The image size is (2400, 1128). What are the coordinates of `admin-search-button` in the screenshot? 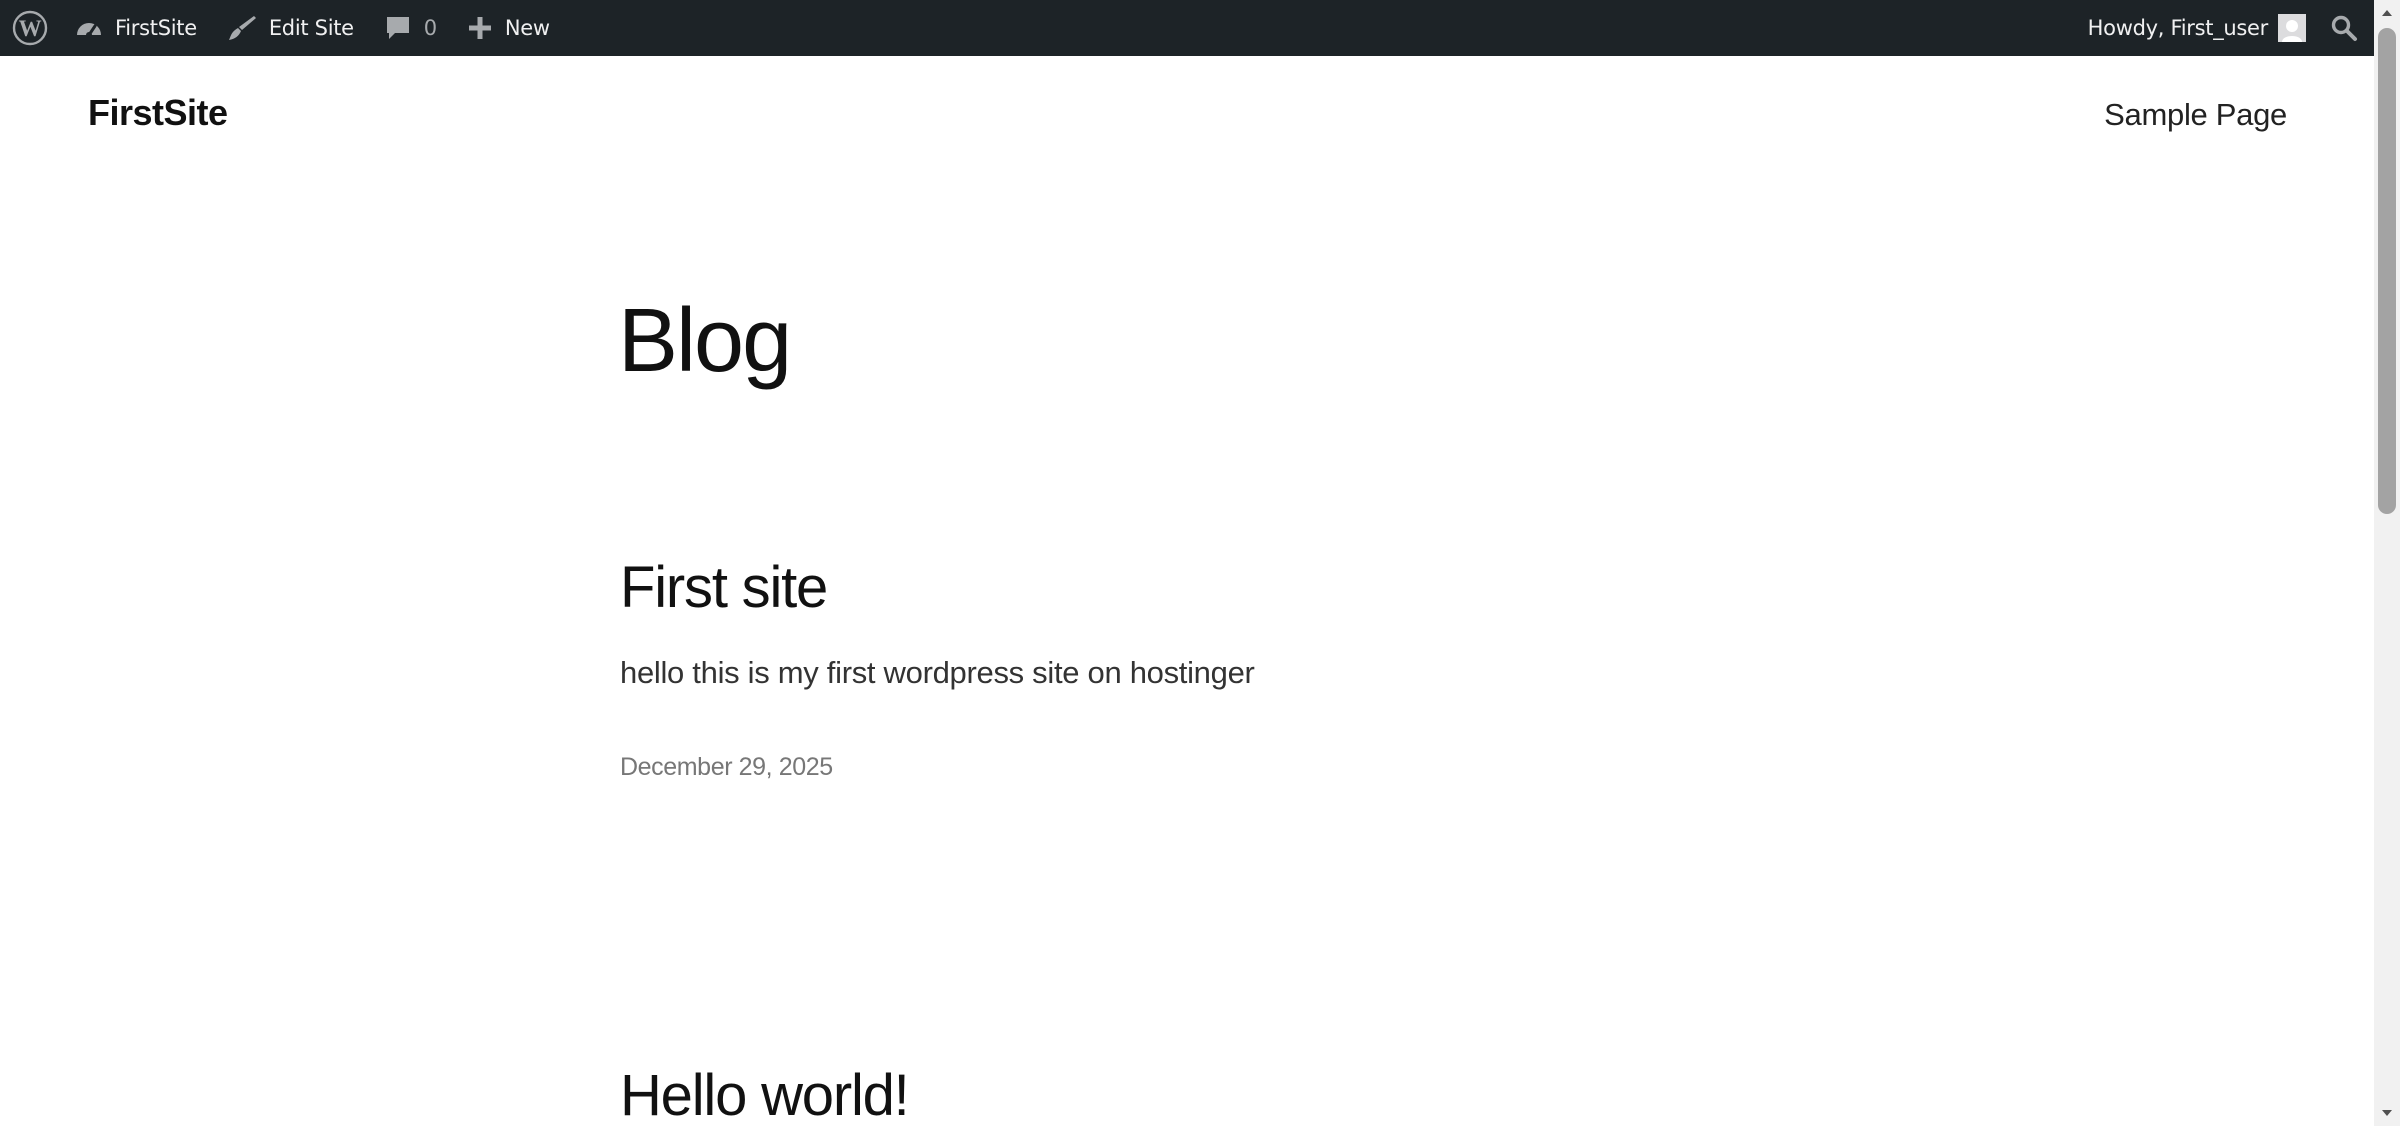 It's located at (2346, 28).